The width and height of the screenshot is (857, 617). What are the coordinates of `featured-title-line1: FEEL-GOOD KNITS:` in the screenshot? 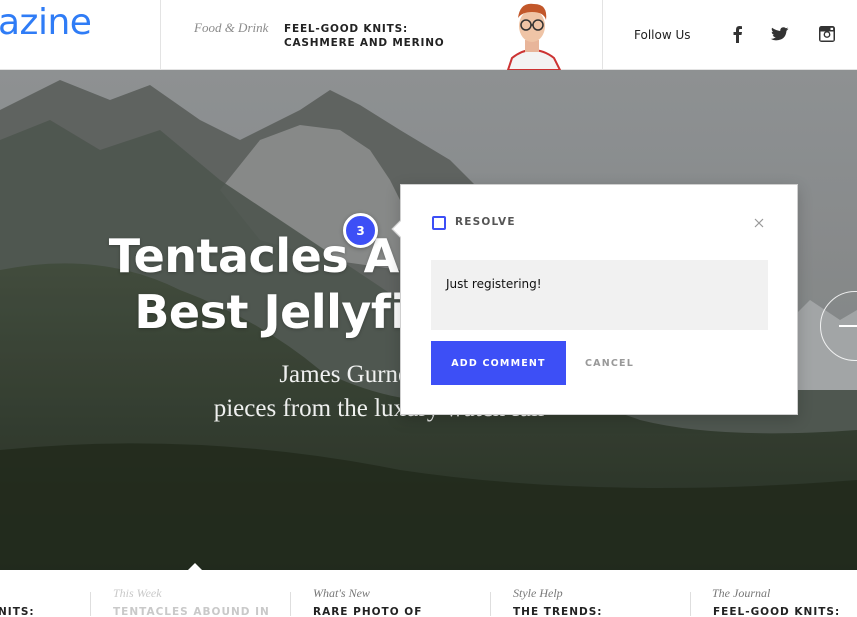 It's located at (346, 29).